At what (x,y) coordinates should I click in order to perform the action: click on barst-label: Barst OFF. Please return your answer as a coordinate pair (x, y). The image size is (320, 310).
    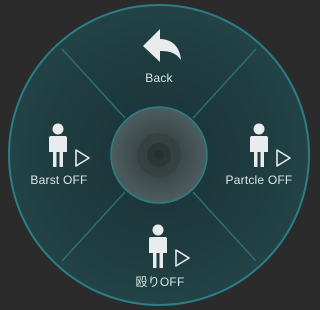
    Looking at the image, I should click on (58, 180).